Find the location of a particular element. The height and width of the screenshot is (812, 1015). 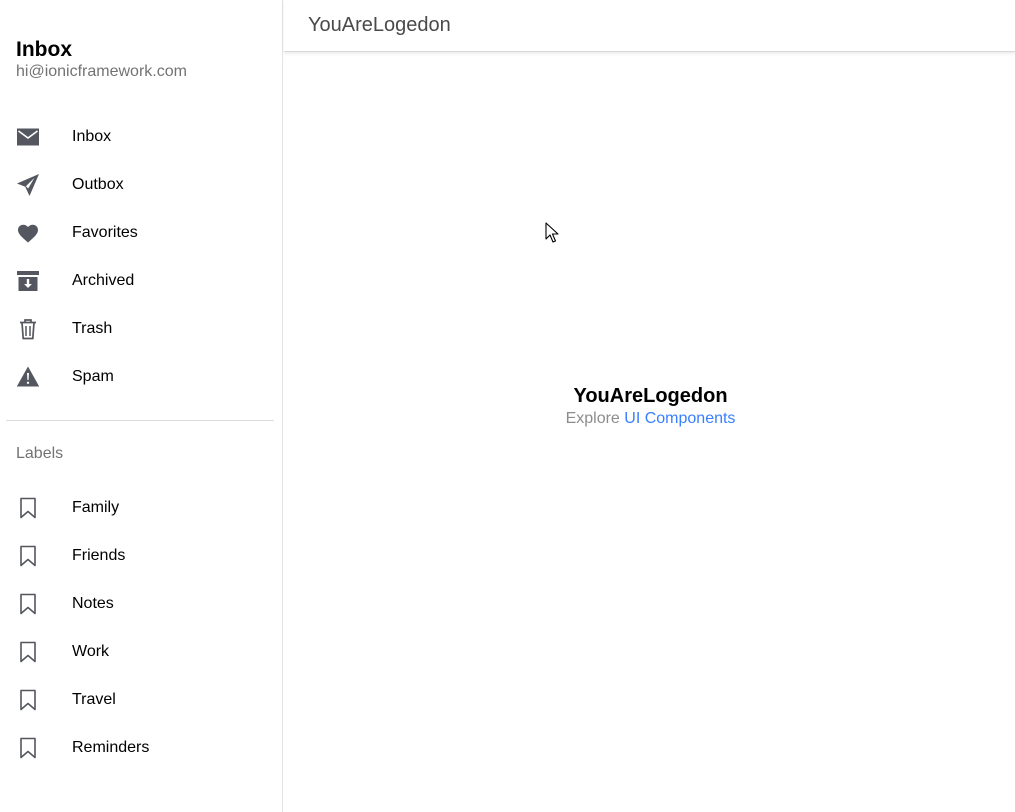

menu-title: Inbox is located at coordinates (44, 49).